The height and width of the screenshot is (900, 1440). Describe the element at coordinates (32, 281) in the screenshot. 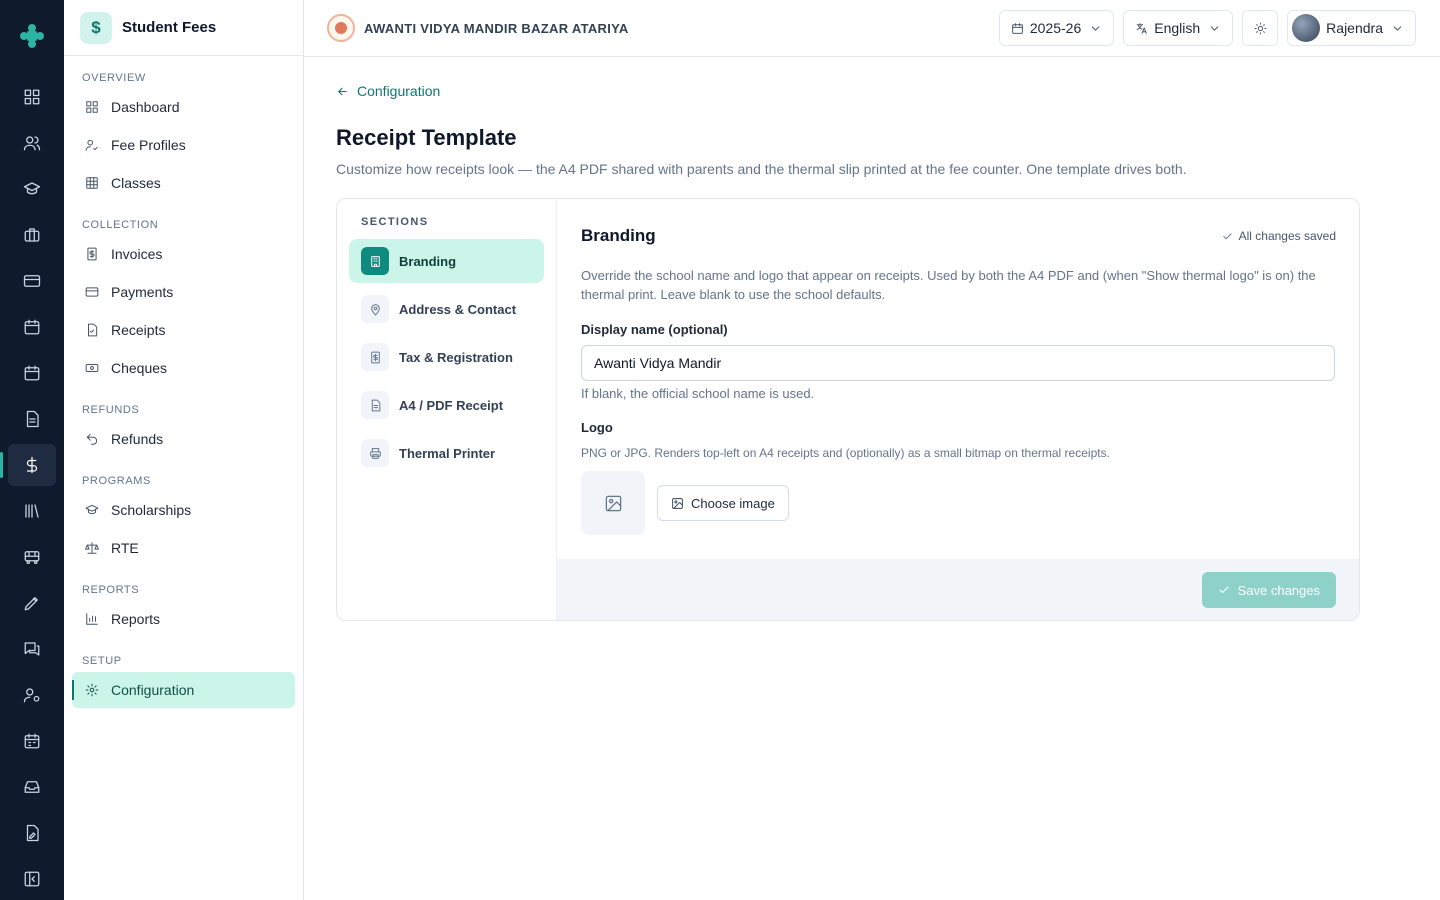

I see `rail-card-icon` at that location.